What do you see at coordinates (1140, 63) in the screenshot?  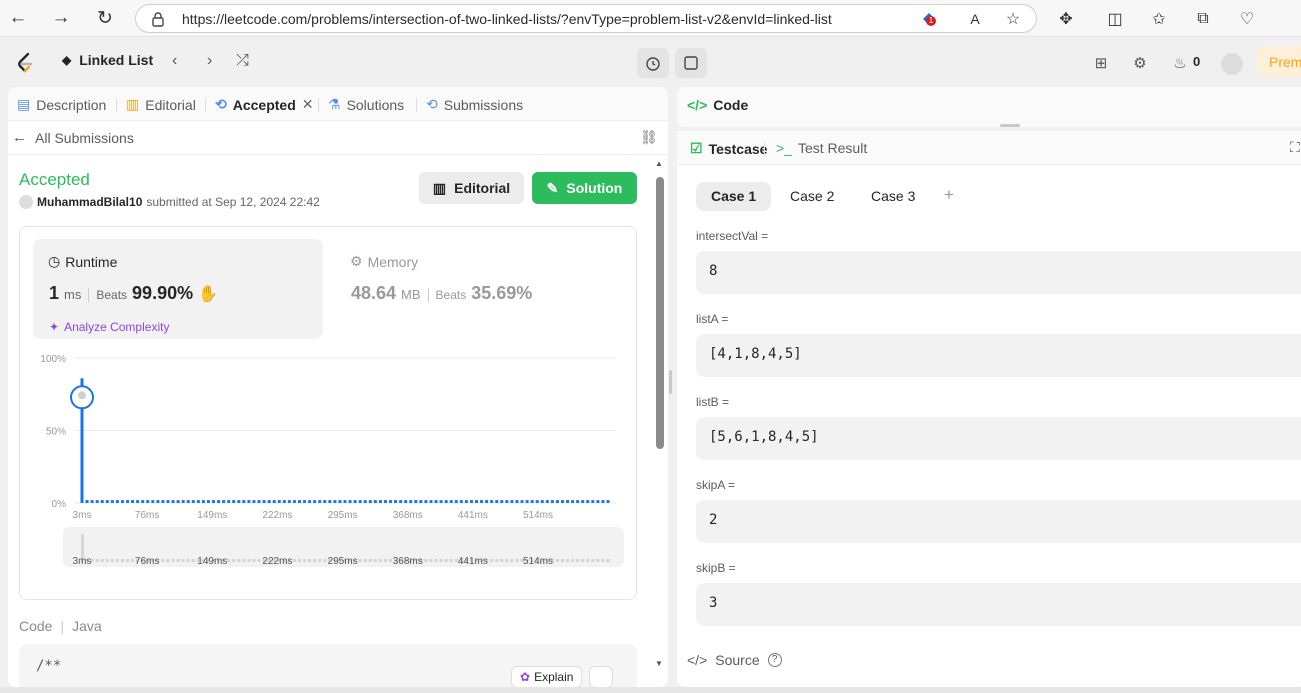 I see `settings-gear-icon: ⚙` at bounding box center [1140, 63].